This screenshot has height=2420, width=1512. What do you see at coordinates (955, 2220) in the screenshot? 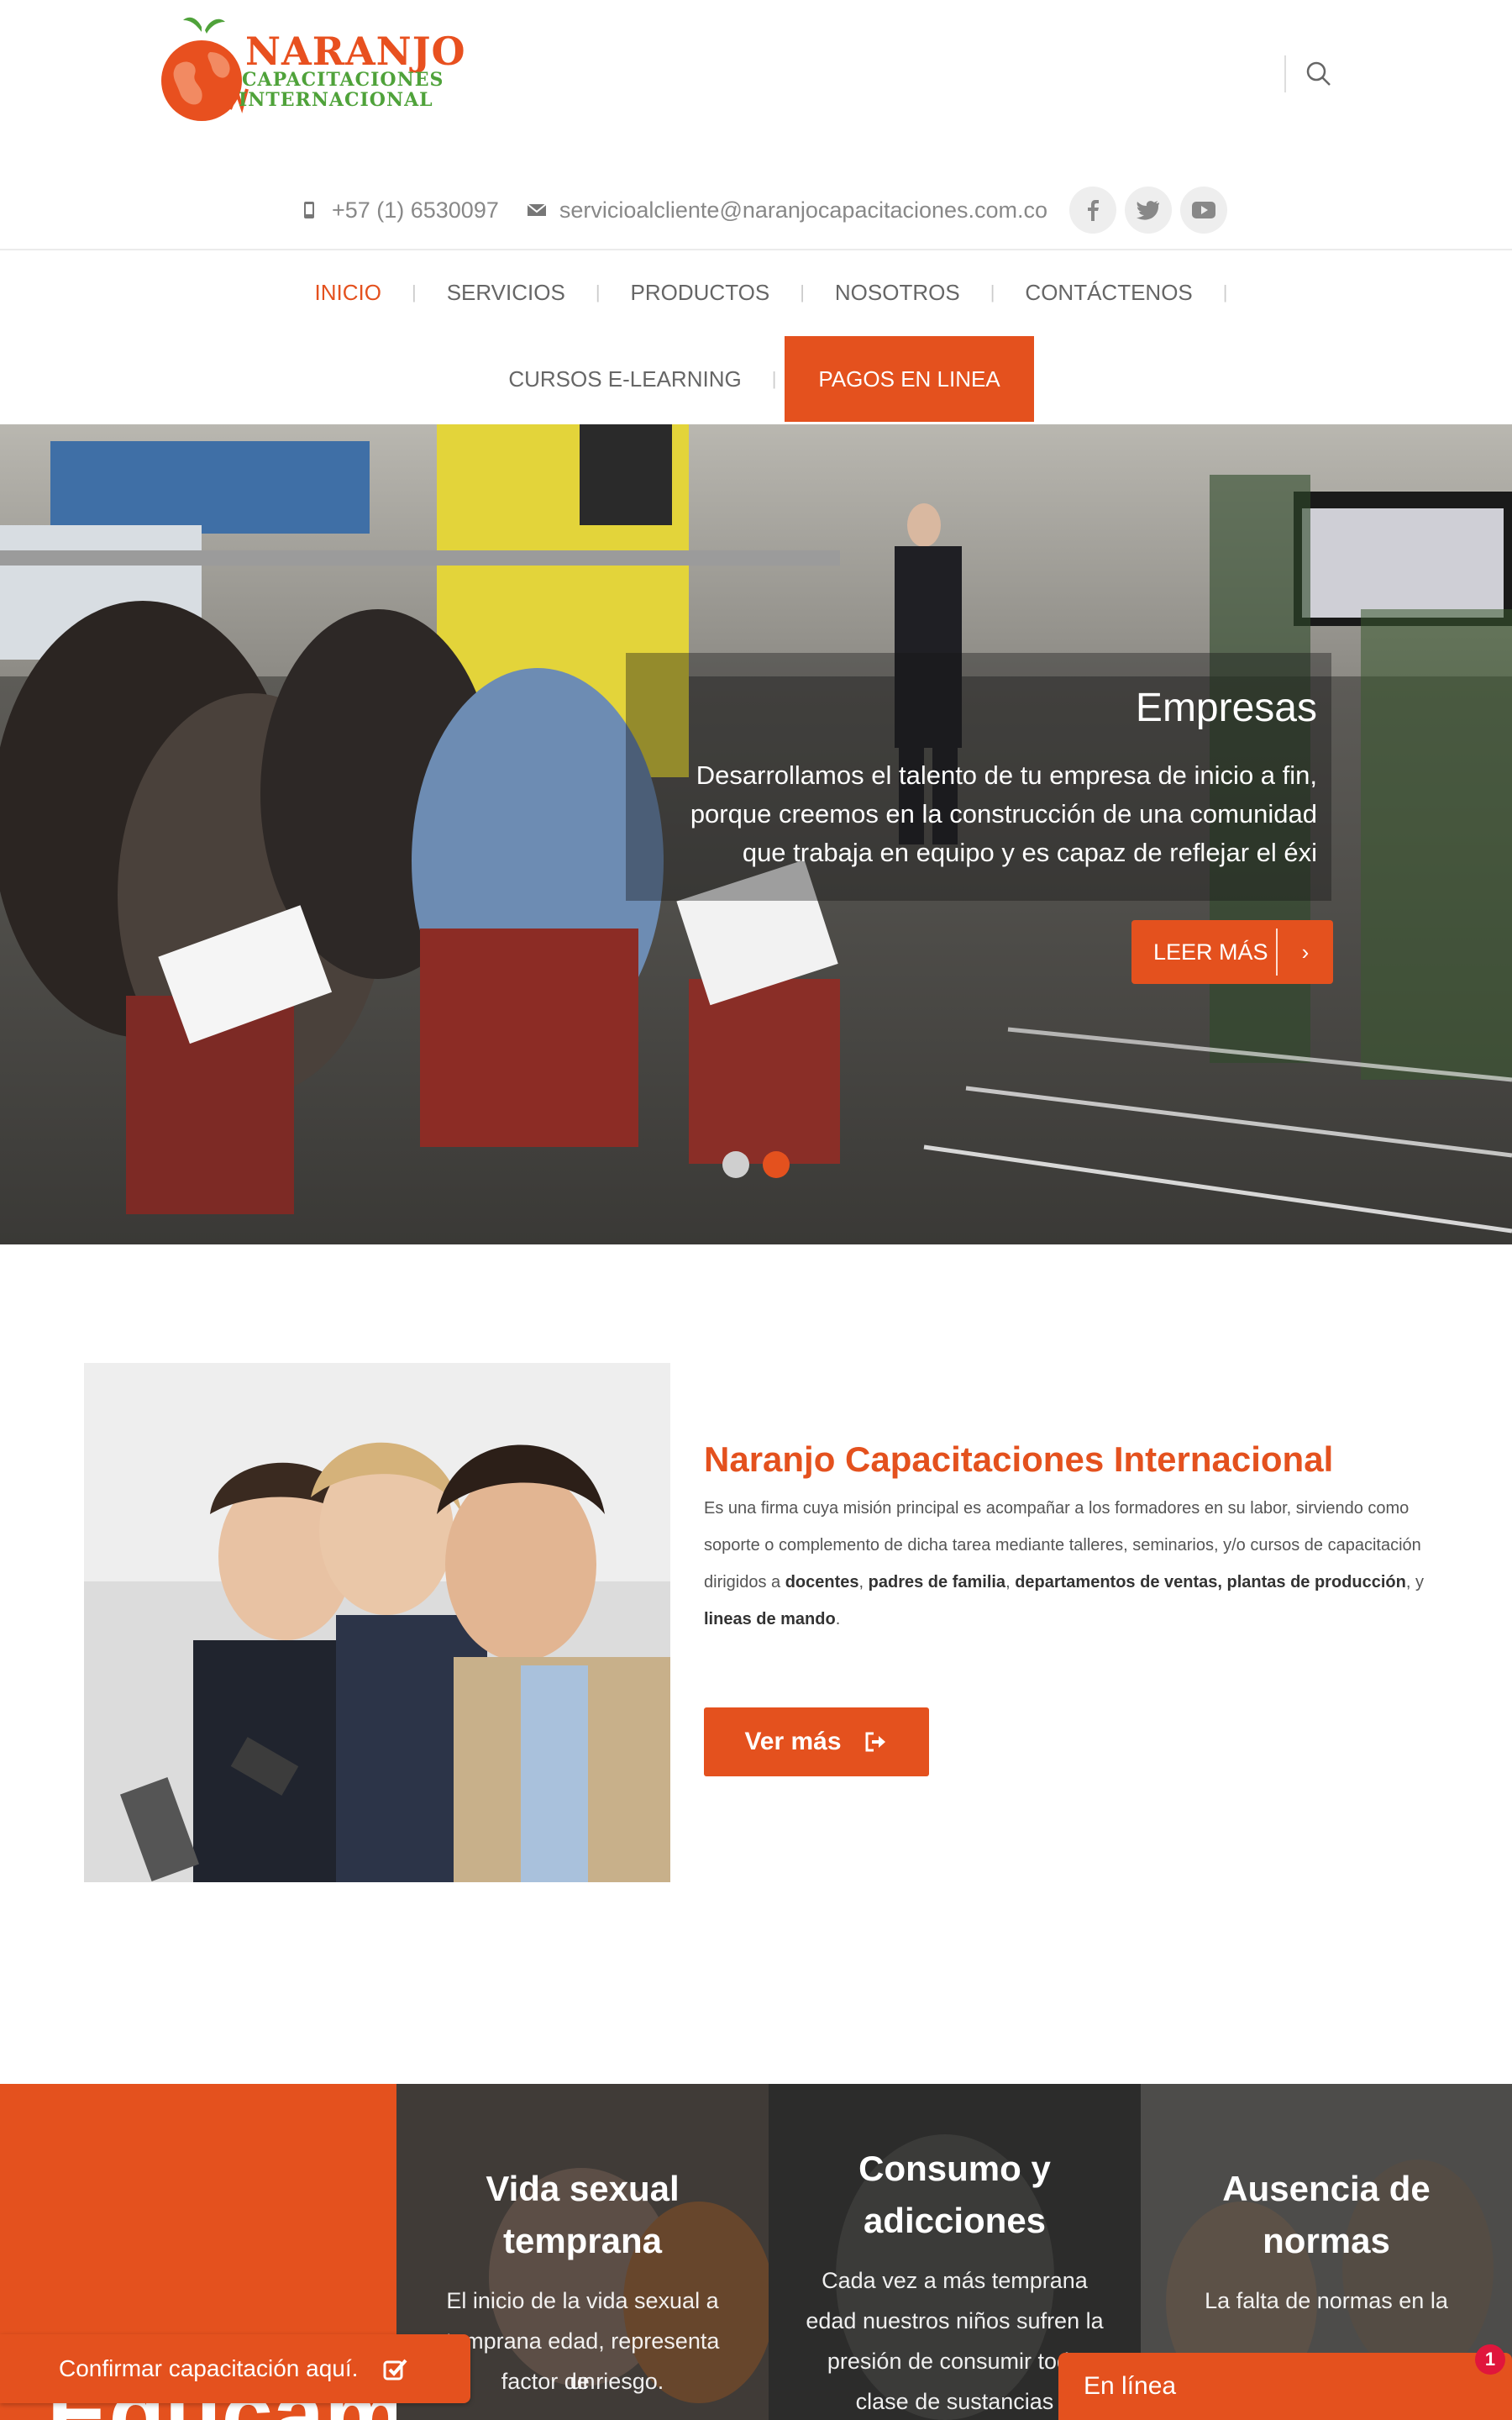
I see `card-title-line2: adicciones` at bounding box center [955, 2220].